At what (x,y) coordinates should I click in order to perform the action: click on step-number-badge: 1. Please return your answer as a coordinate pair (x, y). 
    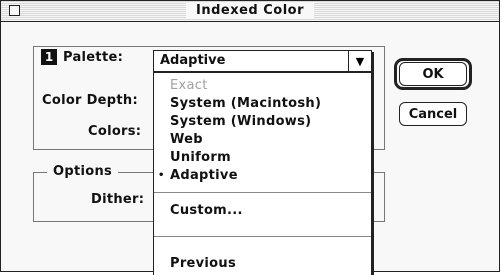
    Looking at the image, I should click on (49, 57).